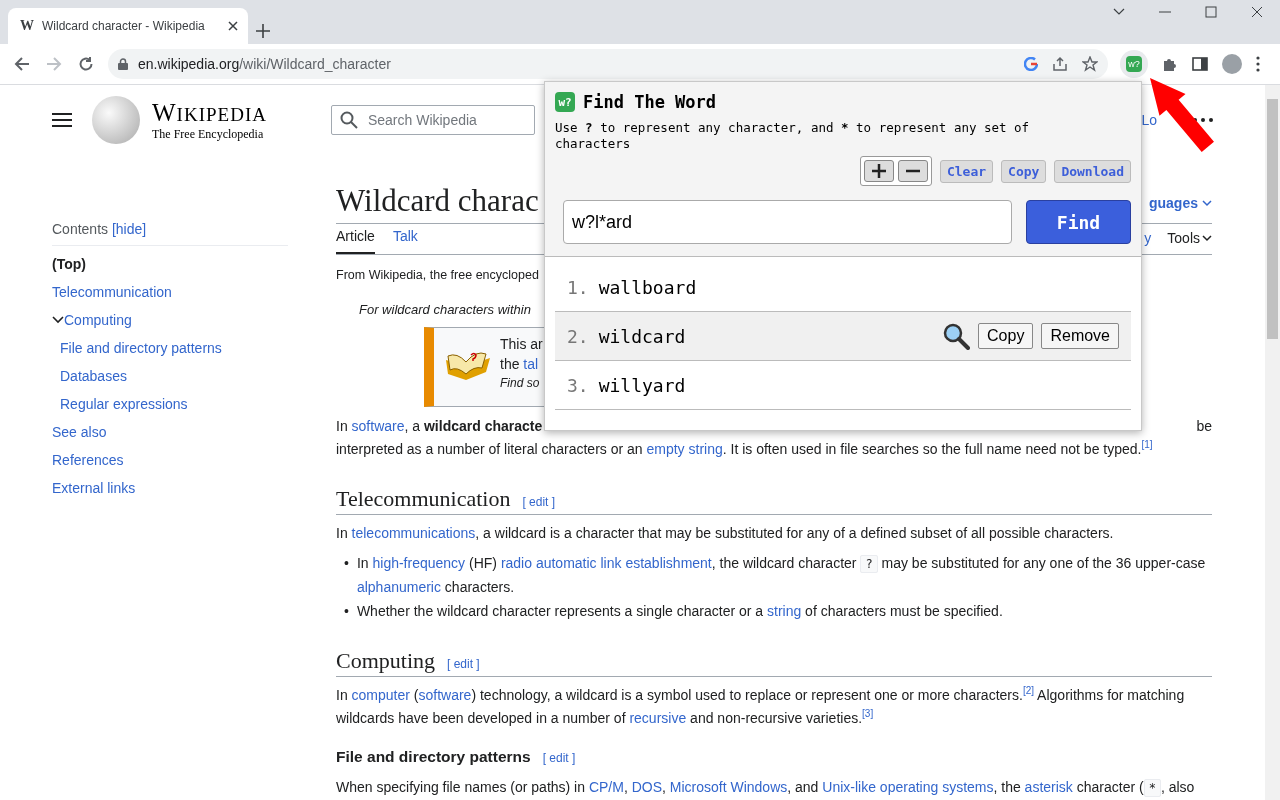 The width and height of the screenshot is (1280, 800). Describe the element at coordinates (93, 376) in the screenshot. I see `toc-link: Databases` at that location.